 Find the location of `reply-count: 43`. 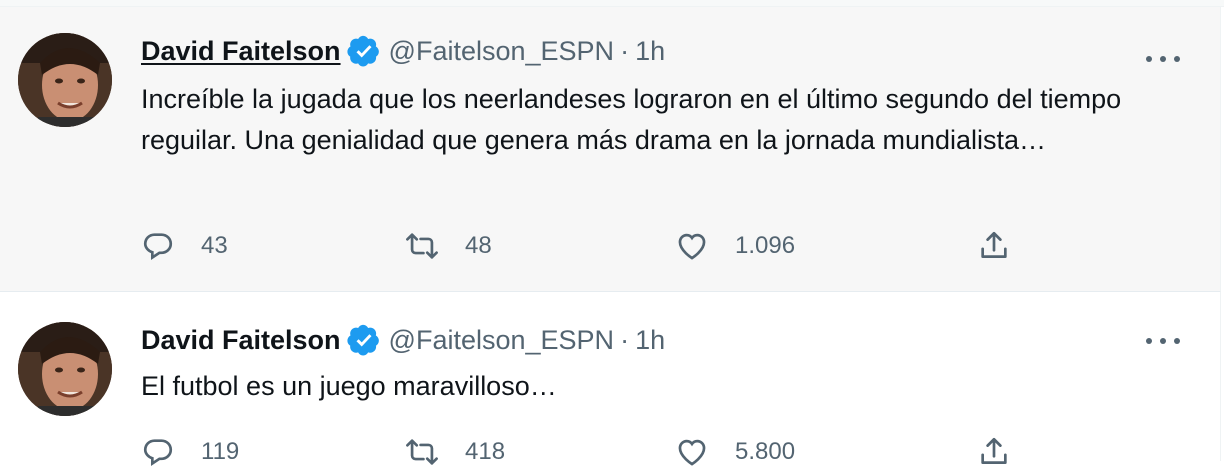

reply-count: 43 is located at coordinates (214, 245).